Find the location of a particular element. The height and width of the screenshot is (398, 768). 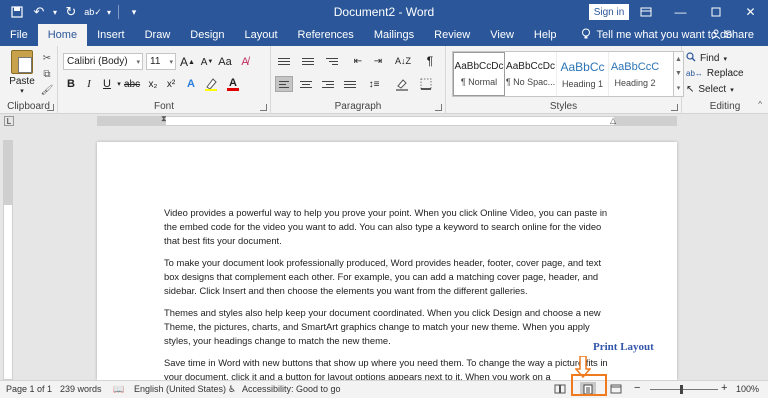

chevron-down-icon: ▼ is located at coordinates (678, 73).